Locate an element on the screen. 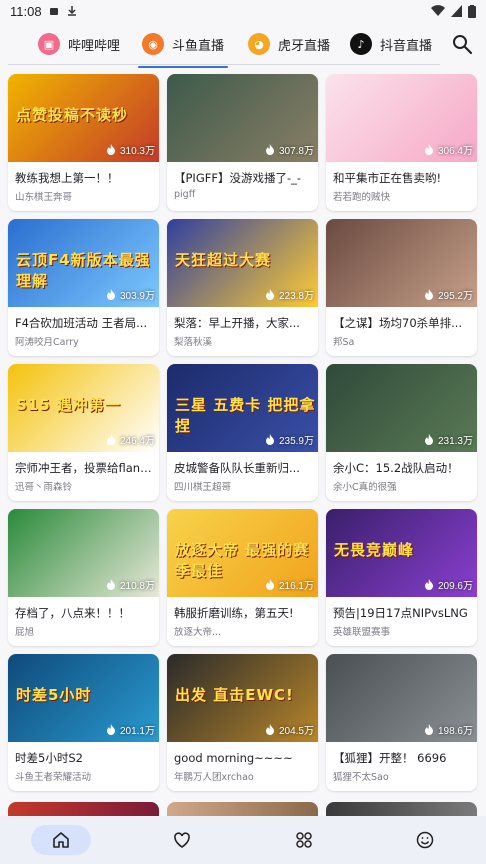 The width and height of the screenshot is (486, 864). nav-favorites is located at coordinates (182, 840).